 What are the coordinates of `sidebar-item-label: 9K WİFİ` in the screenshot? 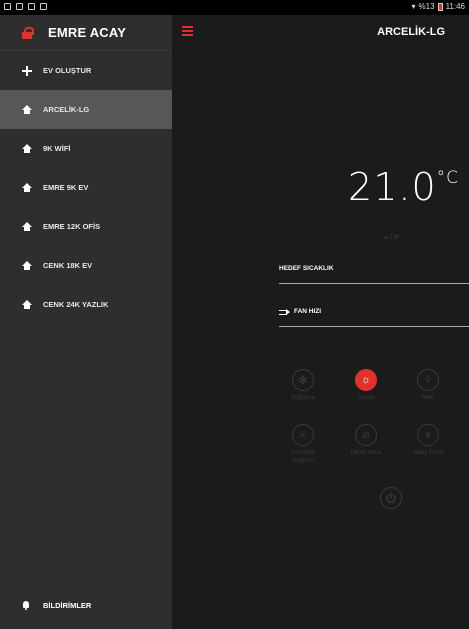 It's located at (57, 148).